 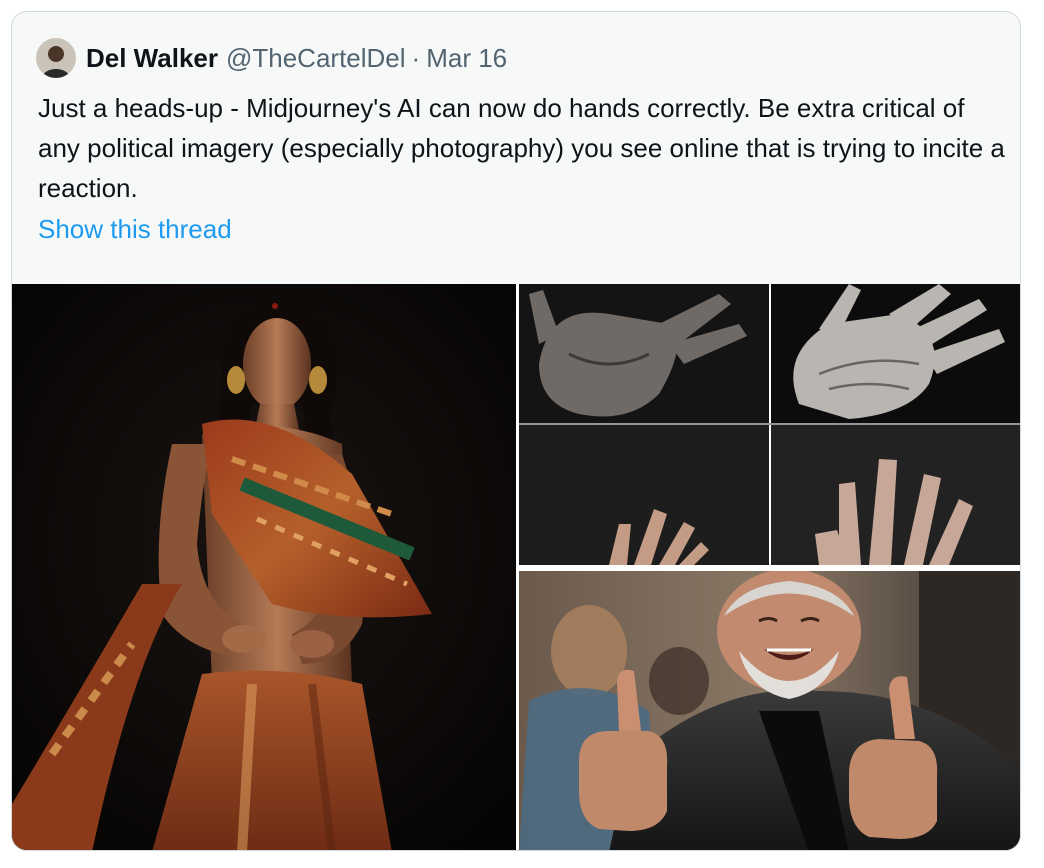 I want to click on tweet-date: Mar 16, so click(x=466, y=58).